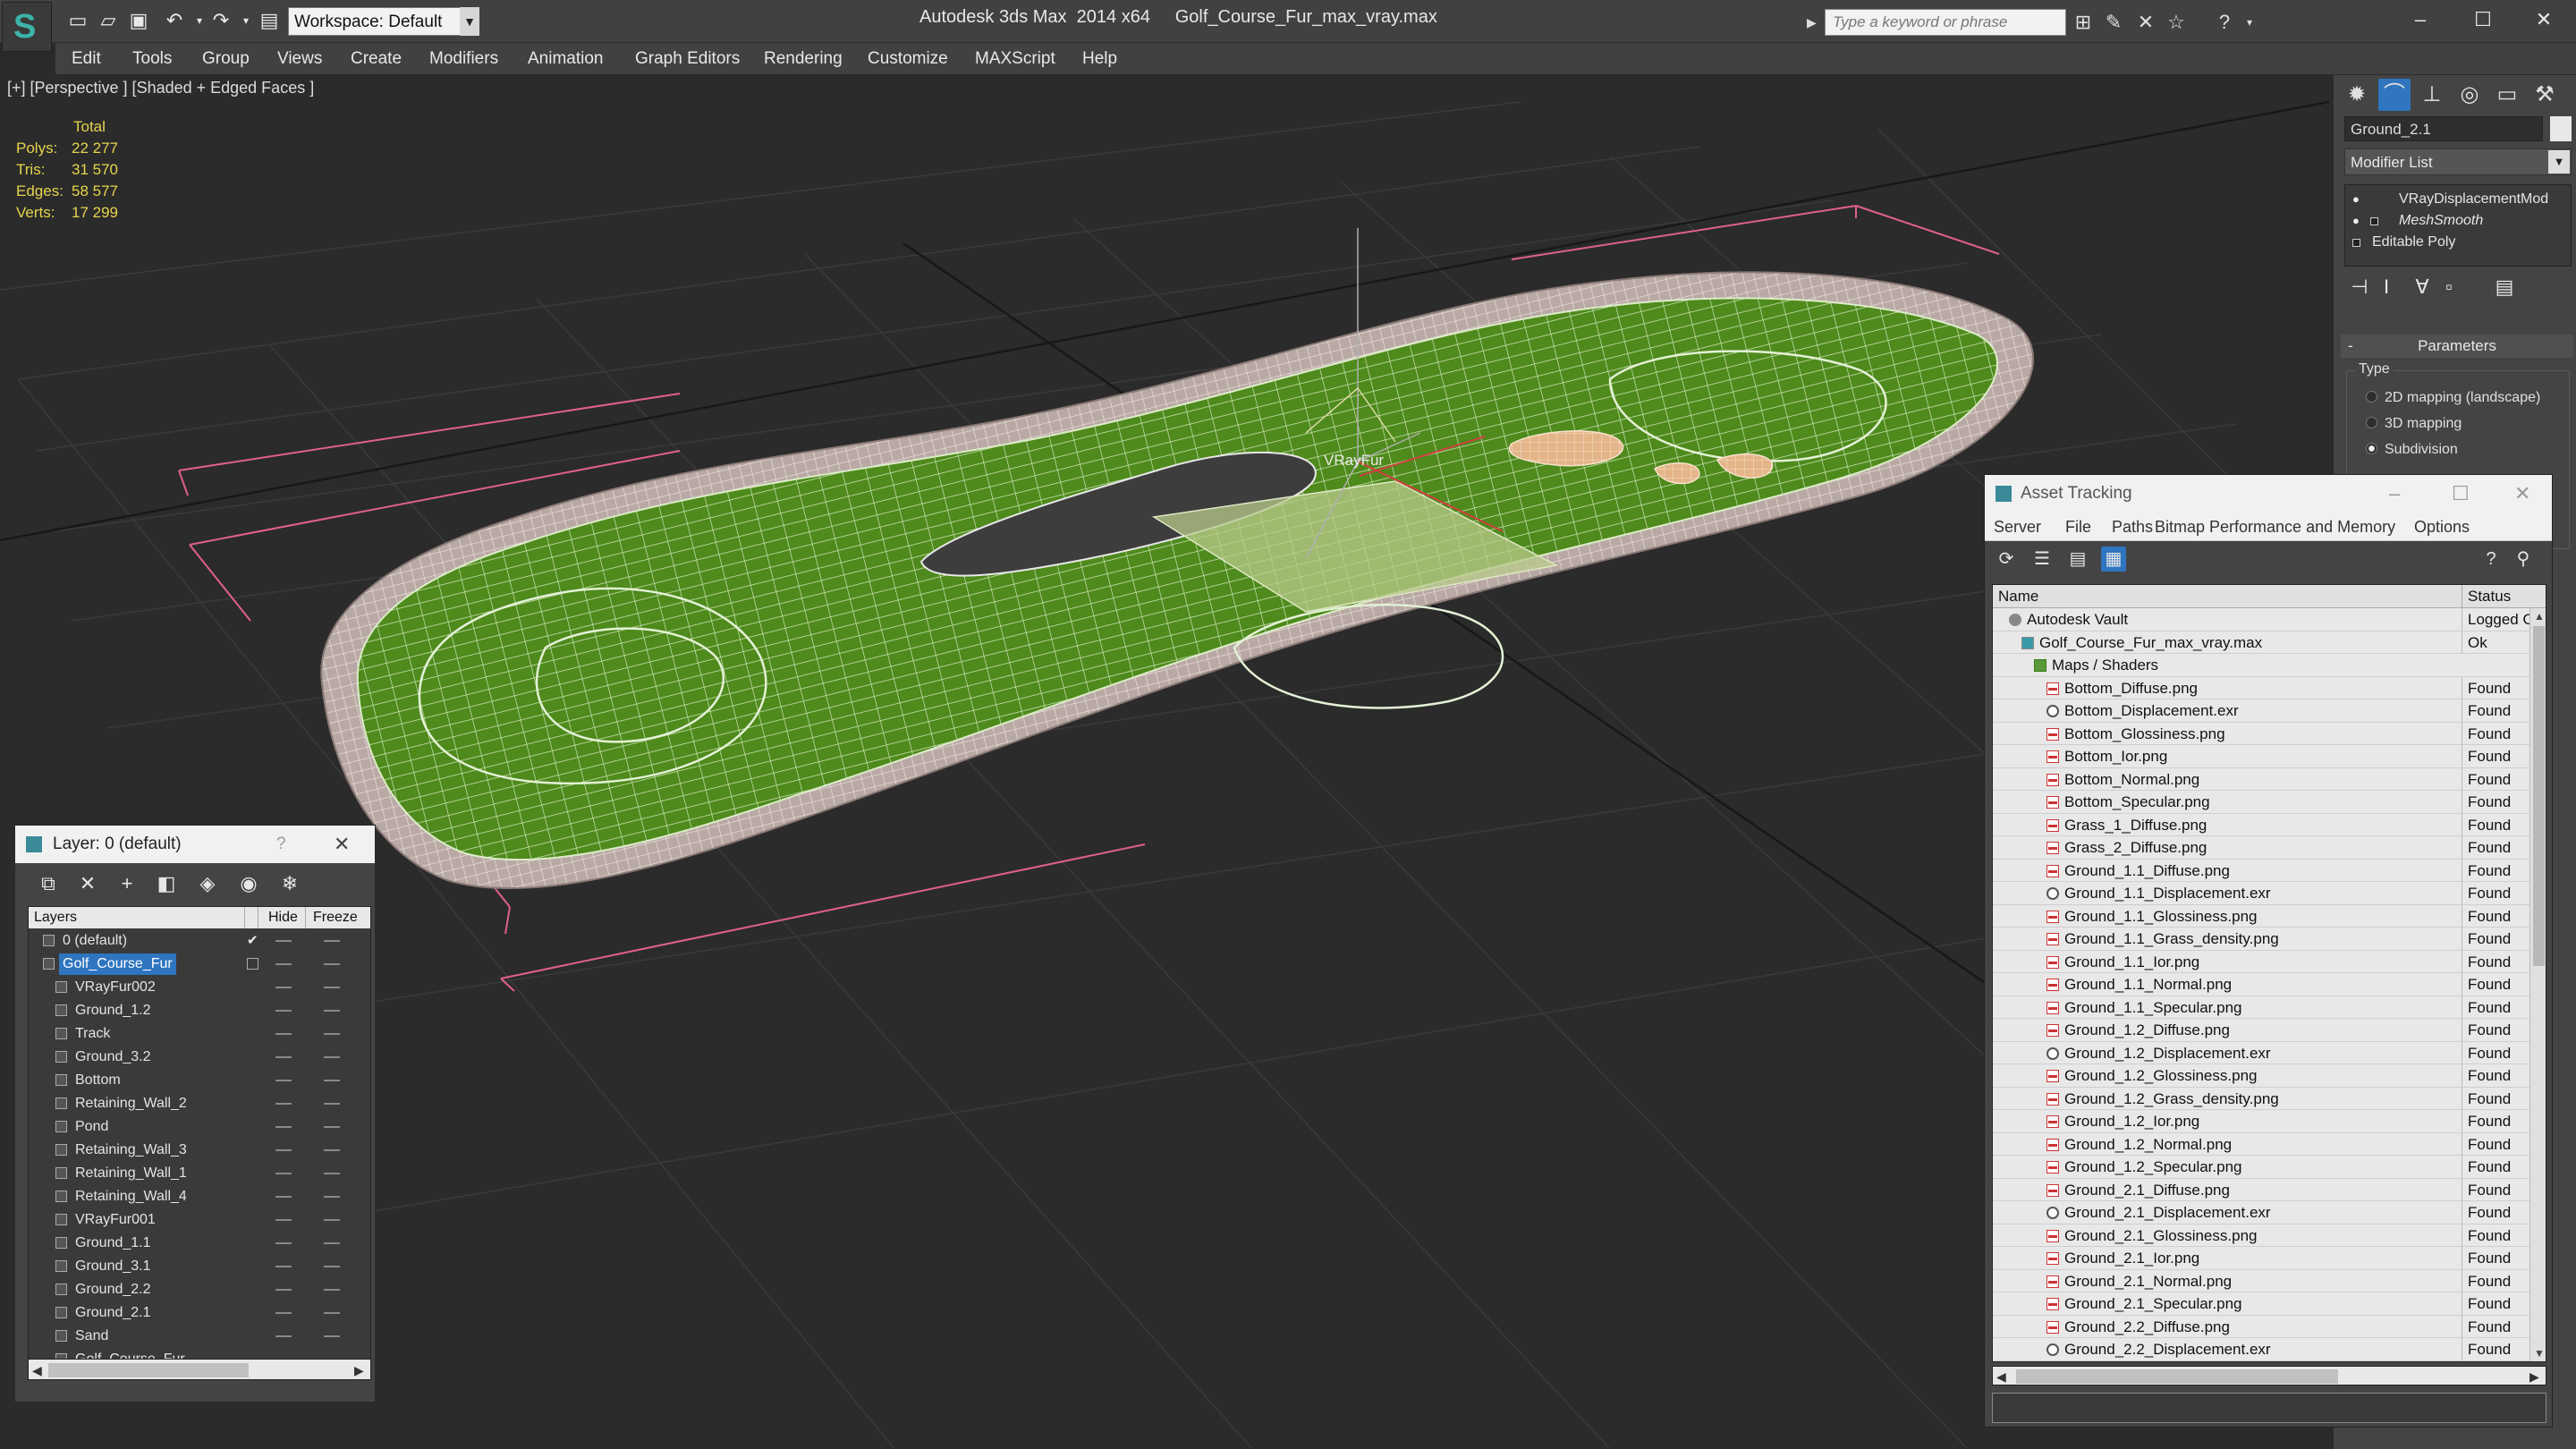  I want to click on modify-tab-icon: ⌒, so click(2394, 95).